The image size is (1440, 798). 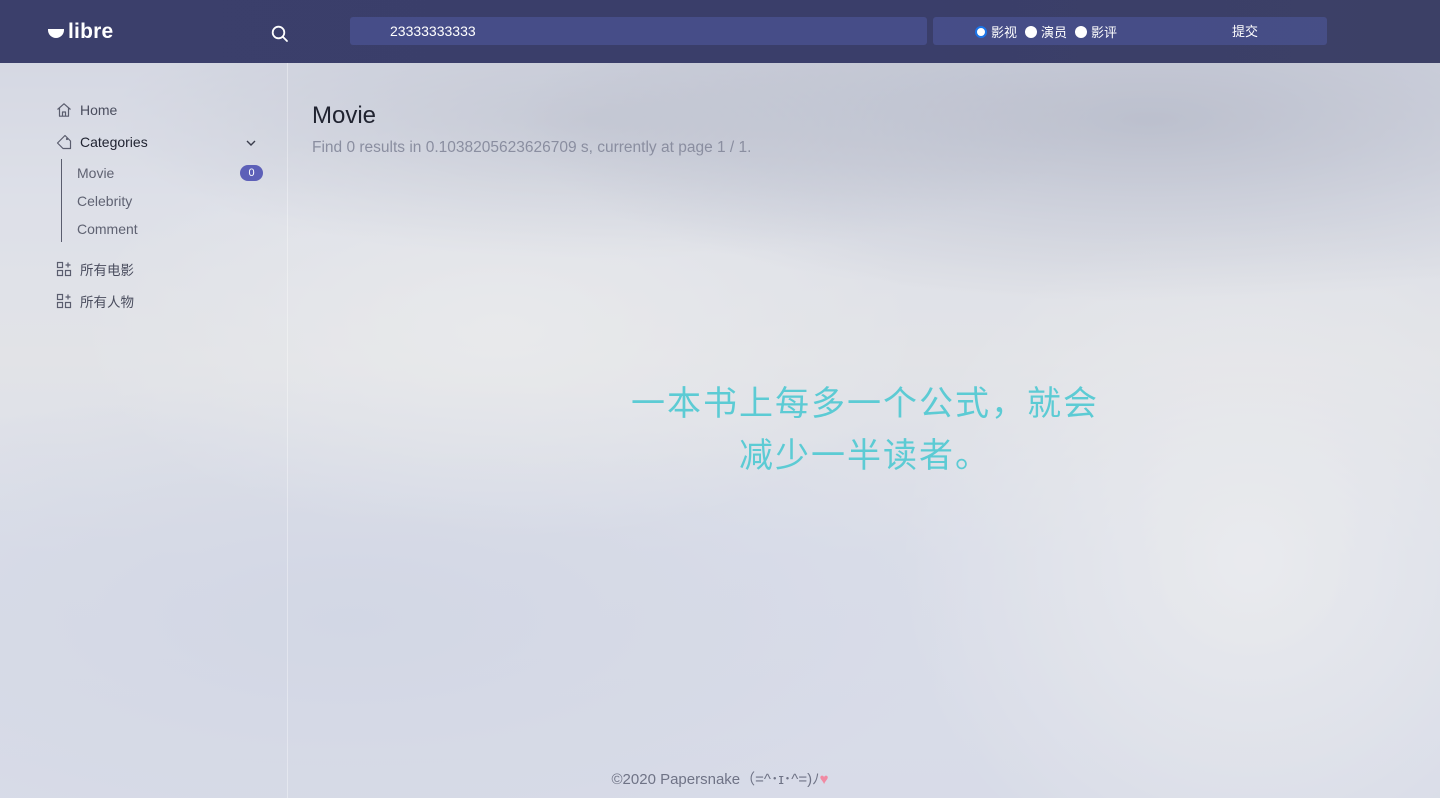 I want to click on sidebar-subitem-movie: Movie, so click(x=95, y=173).